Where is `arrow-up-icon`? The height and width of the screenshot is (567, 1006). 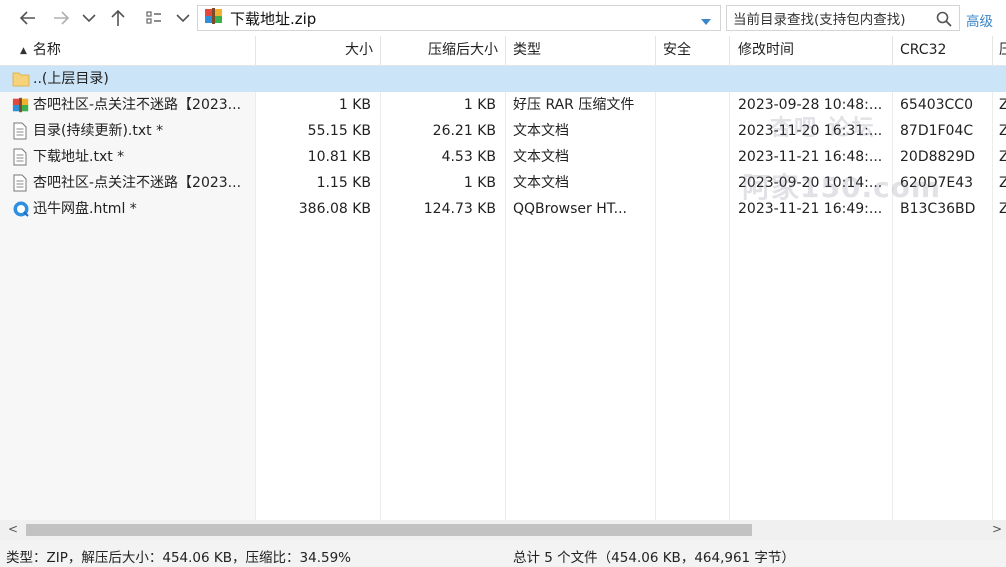
arrow-up-icon is located at coordinates (118, 17).